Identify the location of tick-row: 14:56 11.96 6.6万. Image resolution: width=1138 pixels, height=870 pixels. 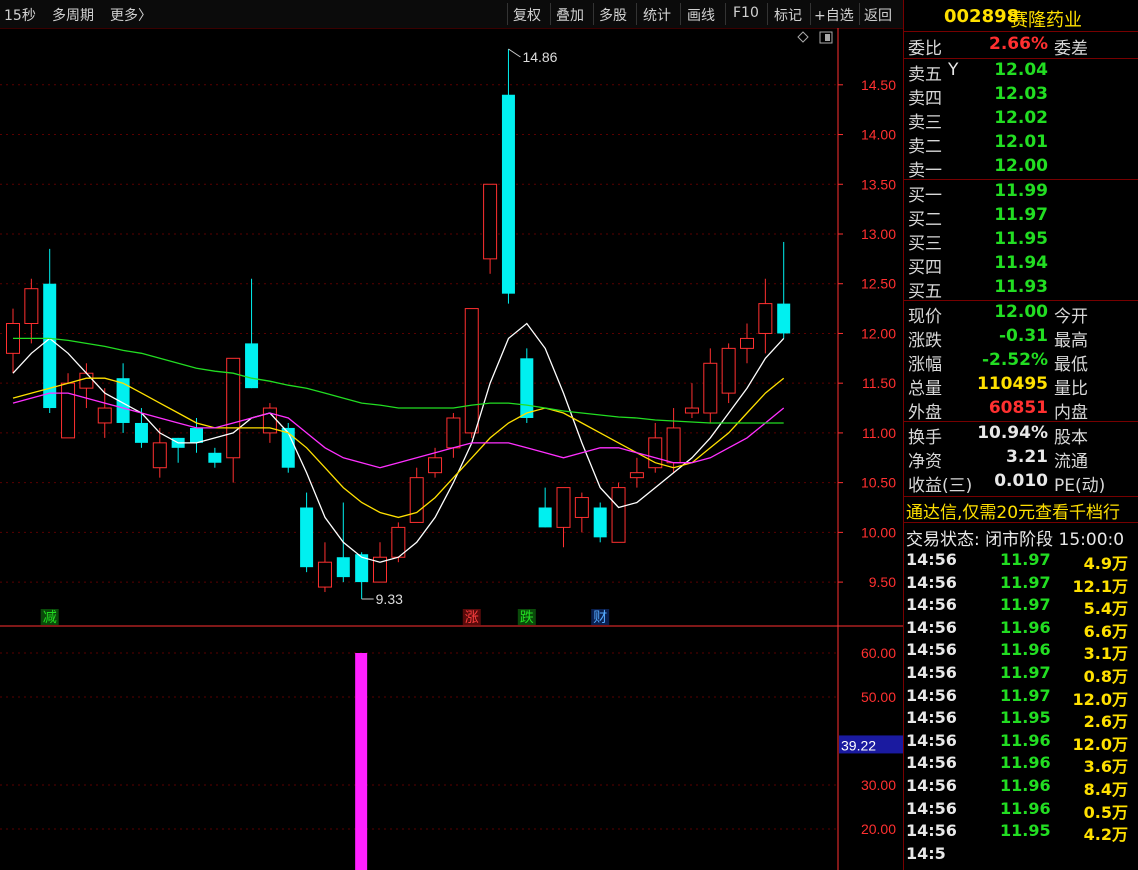
(1021, 629).